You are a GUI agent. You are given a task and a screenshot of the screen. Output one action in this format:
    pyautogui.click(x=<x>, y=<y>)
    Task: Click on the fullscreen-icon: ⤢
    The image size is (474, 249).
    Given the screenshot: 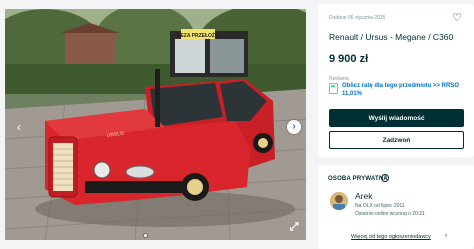 What is the action you would take?
    pyautogui.click(x=294, y=227)
    